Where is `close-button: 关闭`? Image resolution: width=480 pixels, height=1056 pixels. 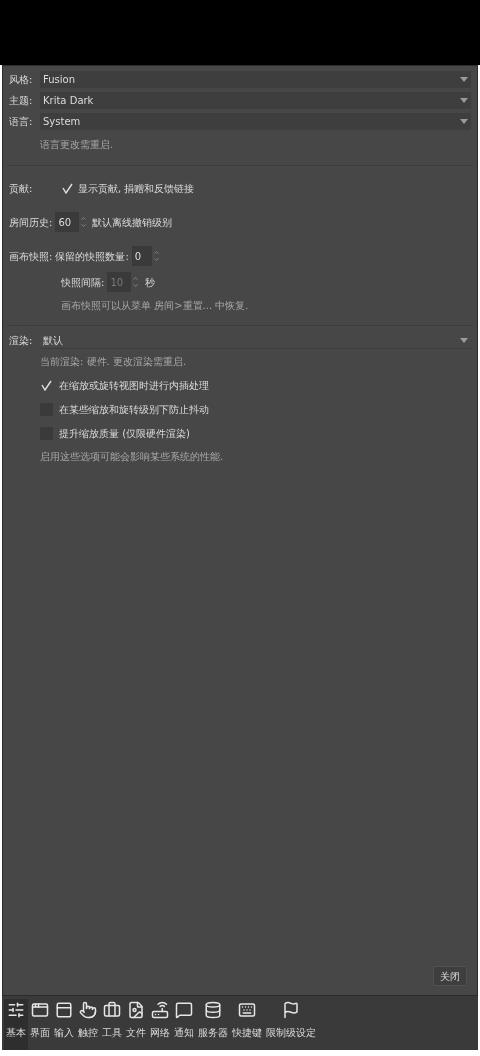
close-button: 关闭 is located at coordinates (450, 976).